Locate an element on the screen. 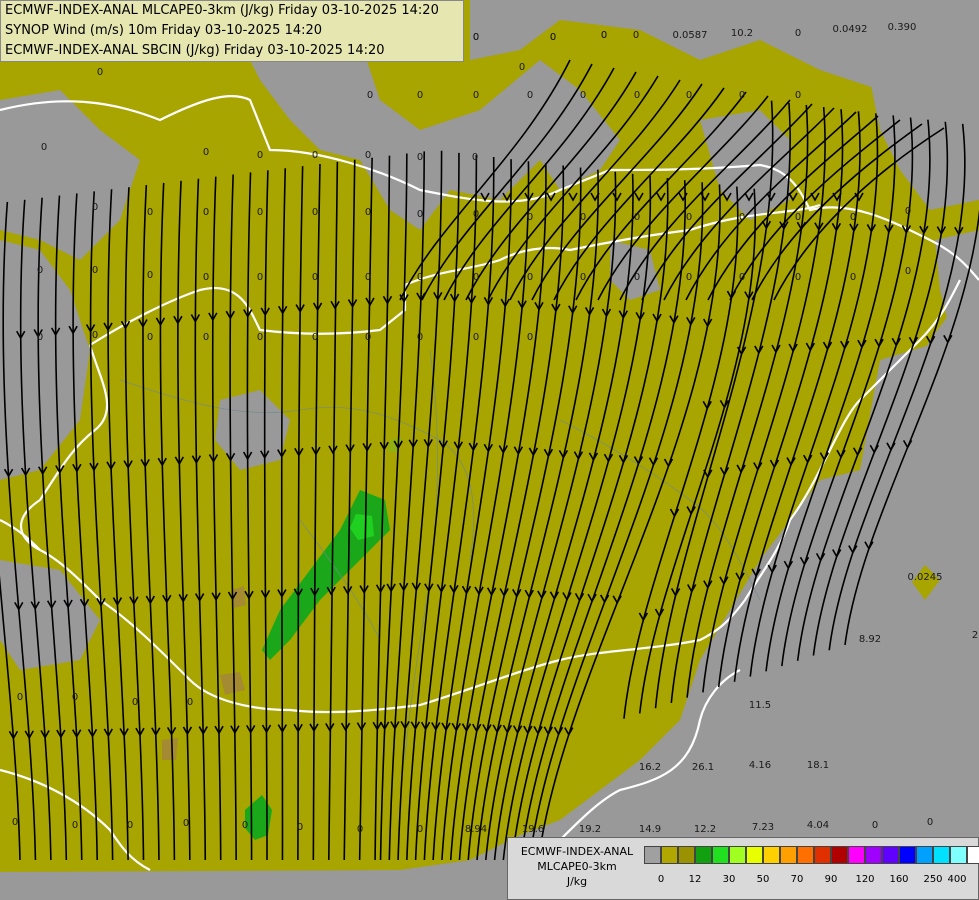 Image resolution: width=979 pixels, height=900 pixels. value-label: 19.6 is located at coordinates (533, 829).